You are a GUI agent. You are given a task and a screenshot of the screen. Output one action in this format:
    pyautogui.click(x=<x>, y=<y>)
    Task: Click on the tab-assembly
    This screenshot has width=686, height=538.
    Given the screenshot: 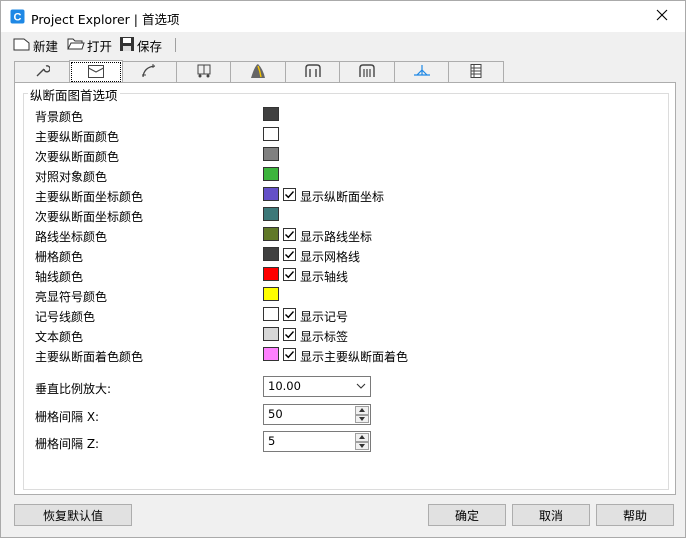 What is the action you would take?
    pyautogui.click(x=367, y=72)
    